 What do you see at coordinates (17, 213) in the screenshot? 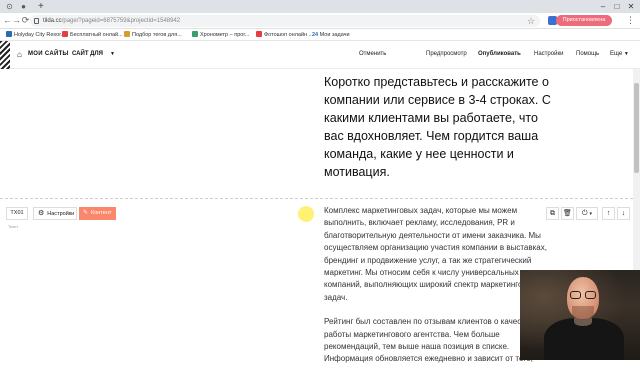
I see `block-id-badge: TX01` at bounding box center [17, 213].